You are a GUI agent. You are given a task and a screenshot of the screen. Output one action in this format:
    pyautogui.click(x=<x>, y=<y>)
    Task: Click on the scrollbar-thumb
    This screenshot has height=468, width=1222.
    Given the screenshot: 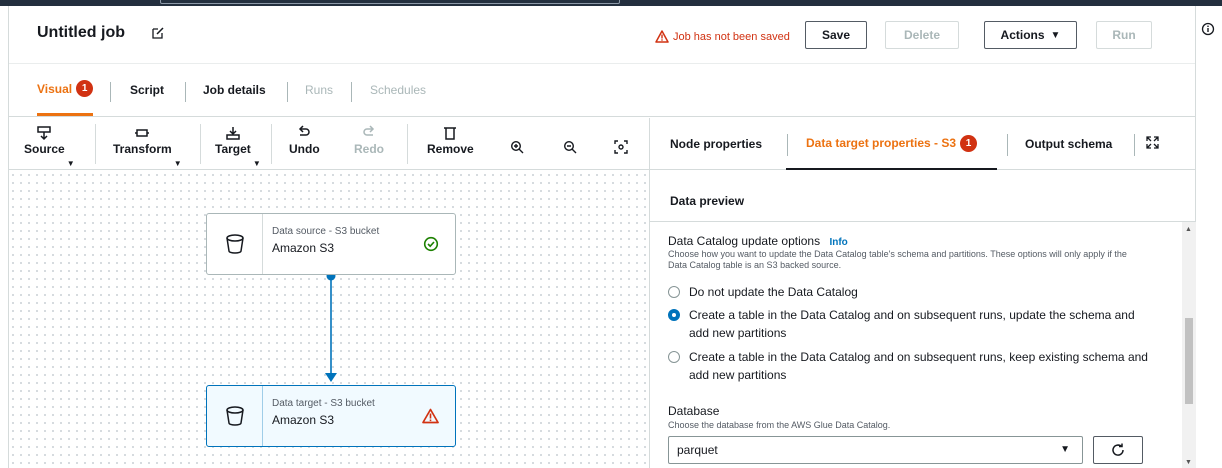 What is the action you would take?
    pyautogui.click(x=1189, y=361)
    